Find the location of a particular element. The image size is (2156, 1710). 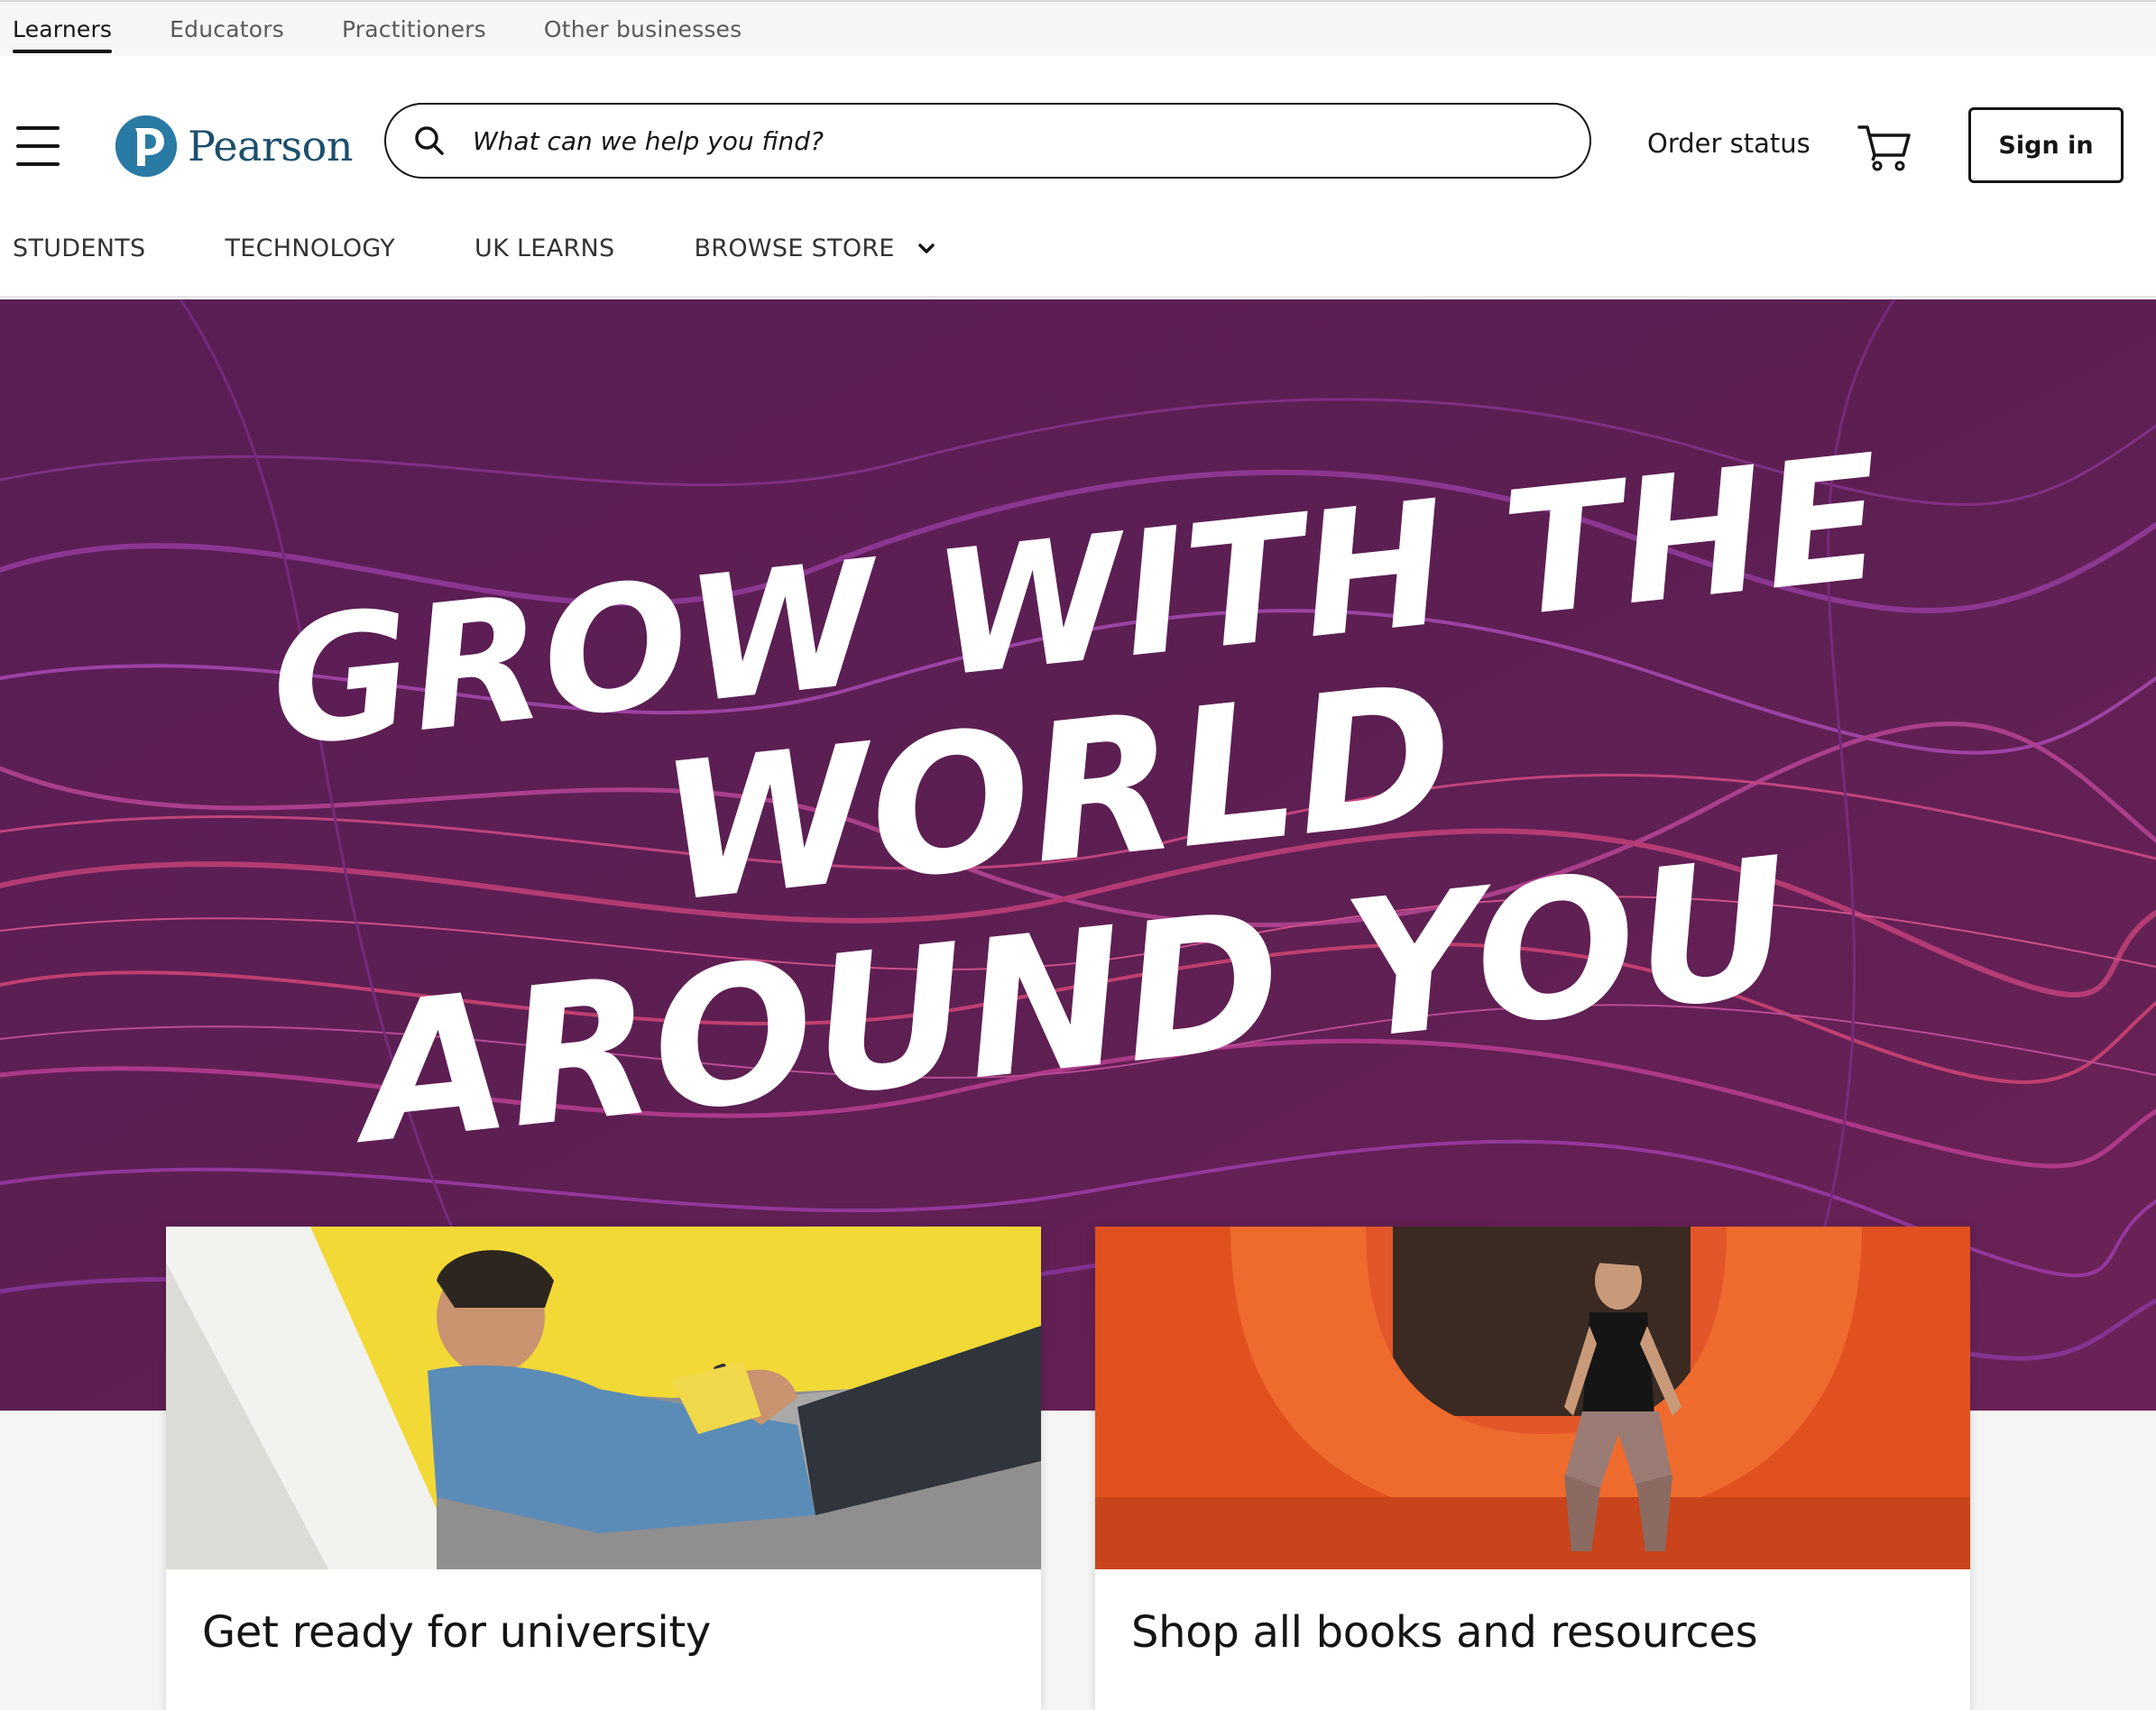

search-icon is located at coordinates (429, 140).